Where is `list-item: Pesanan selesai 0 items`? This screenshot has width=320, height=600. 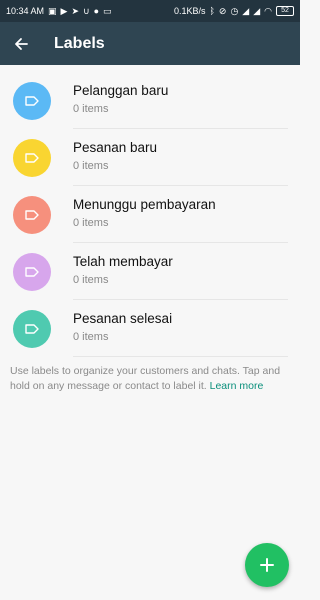
list-item: Pesanan selesai 0 items is located at coordinates (150, 328).